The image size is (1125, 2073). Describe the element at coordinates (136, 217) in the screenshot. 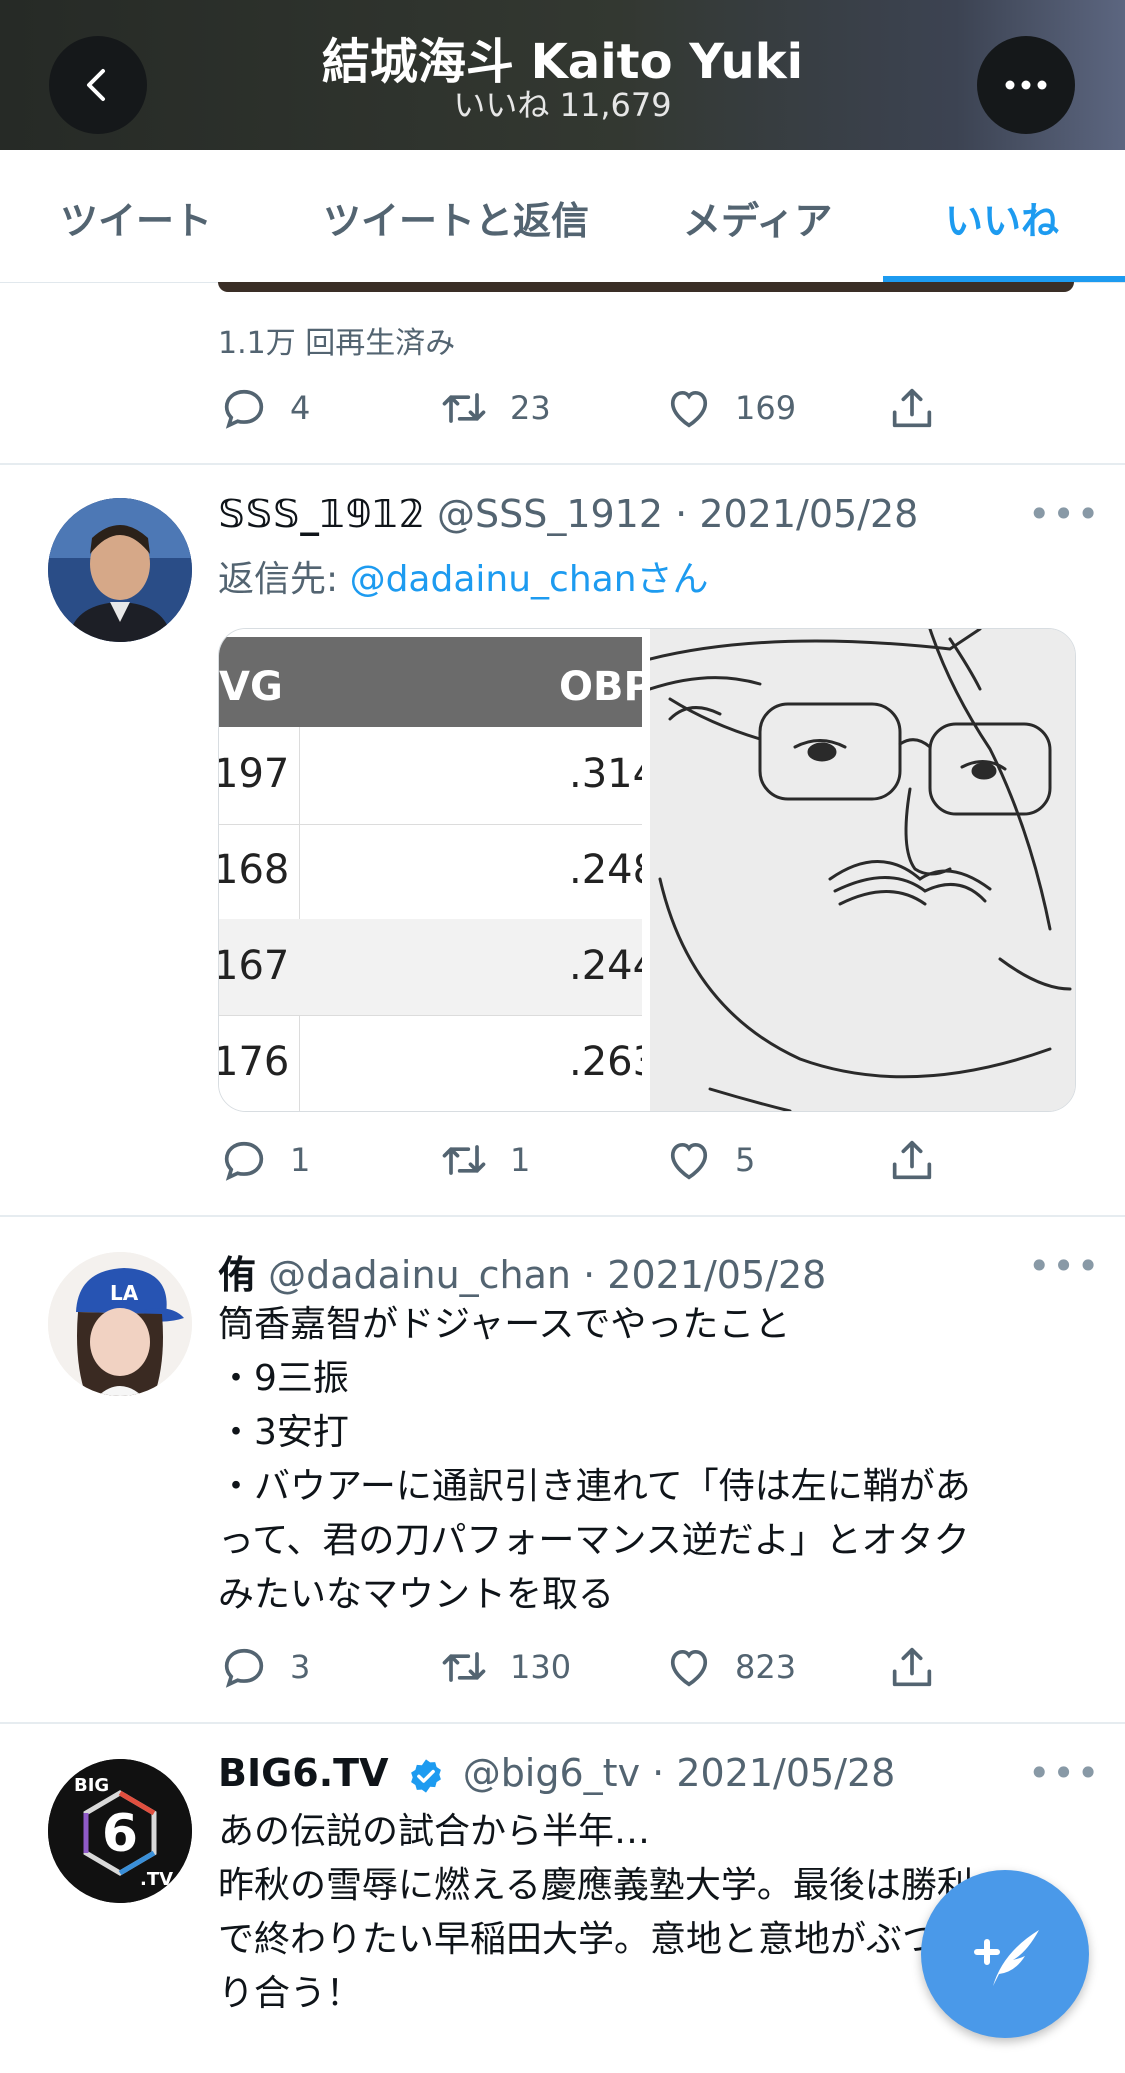

I see `tab-tweets: ツイート` at that location.